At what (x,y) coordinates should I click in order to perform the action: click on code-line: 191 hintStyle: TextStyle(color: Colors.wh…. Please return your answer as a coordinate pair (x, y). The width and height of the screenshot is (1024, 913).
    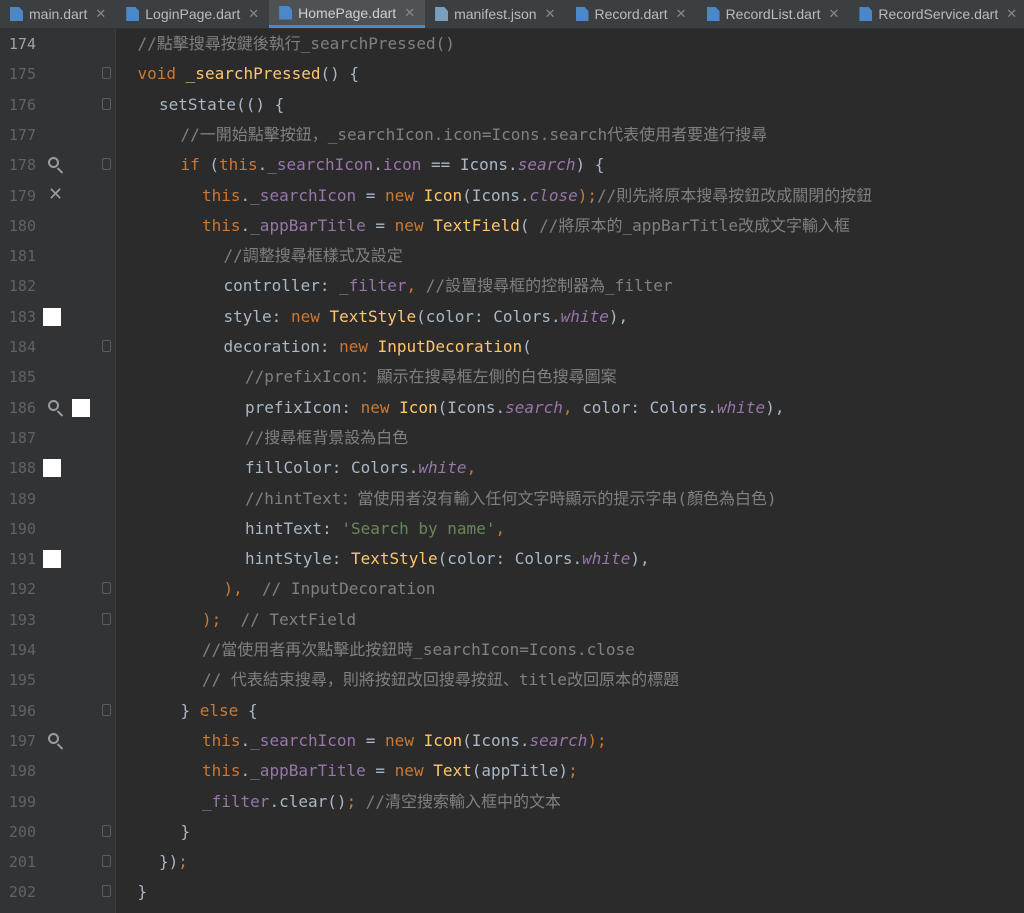
    Looking at the image, I should click on (512, 559).